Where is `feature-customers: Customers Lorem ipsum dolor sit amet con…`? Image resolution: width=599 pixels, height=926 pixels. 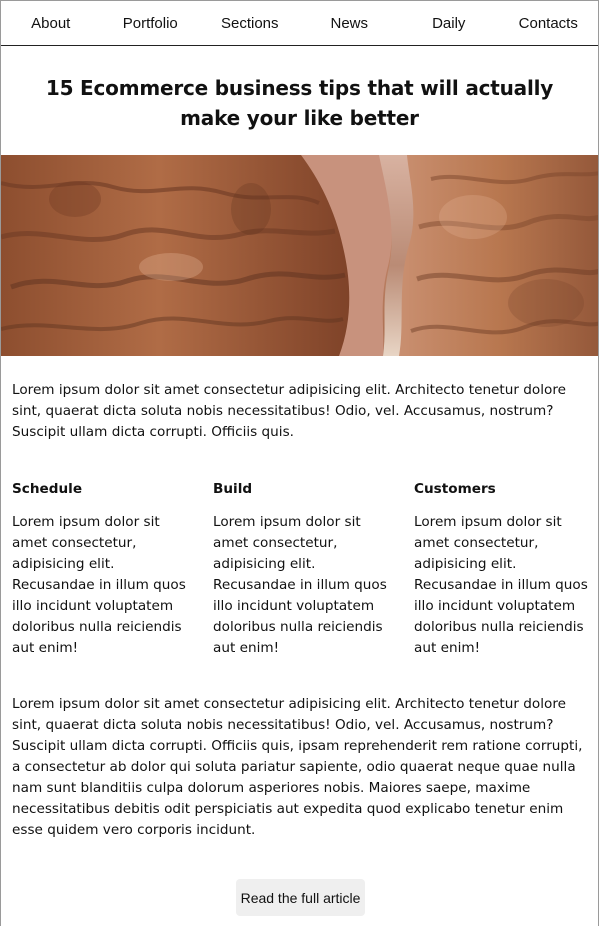
feature-customers: Customers Lorem ipsum dolor sit amet con… is located at coordinates (502, 569).